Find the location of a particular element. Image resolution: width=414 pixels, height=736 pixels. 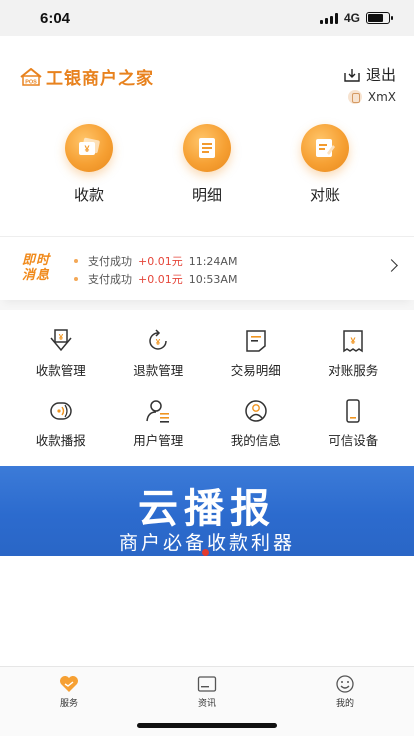

detail-button: 明细 is located at coordinates (207, 174).